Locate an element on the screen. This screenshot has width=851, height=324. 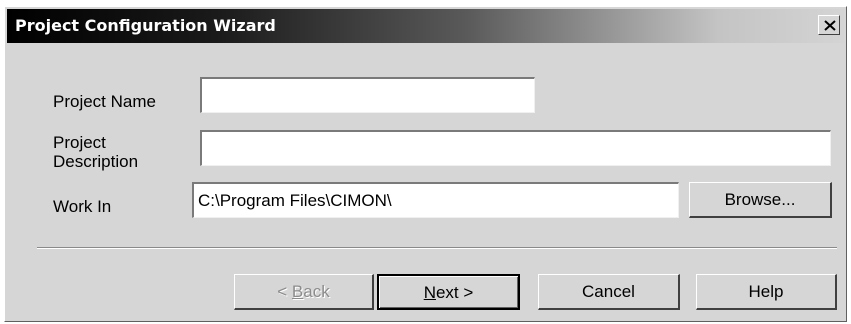
window-title: Project Configuration Wizard is located at coordinates (145, 25).